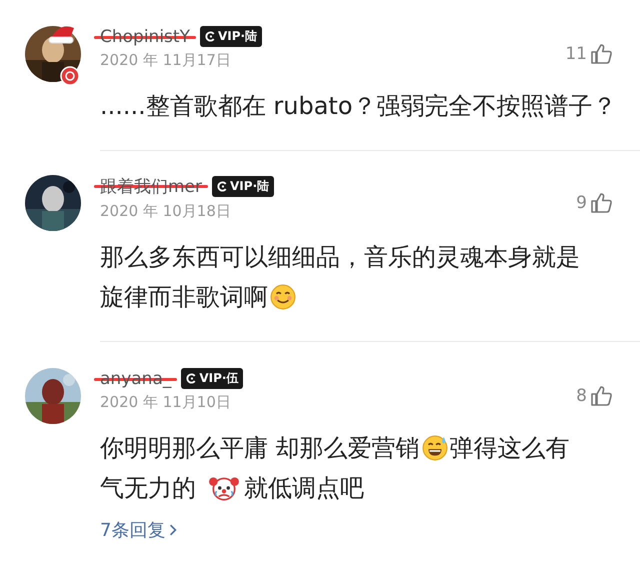  Describe the element at coordinates (218, 378) in the screenshot. I see `badge-text: VIP·伍` at that location.